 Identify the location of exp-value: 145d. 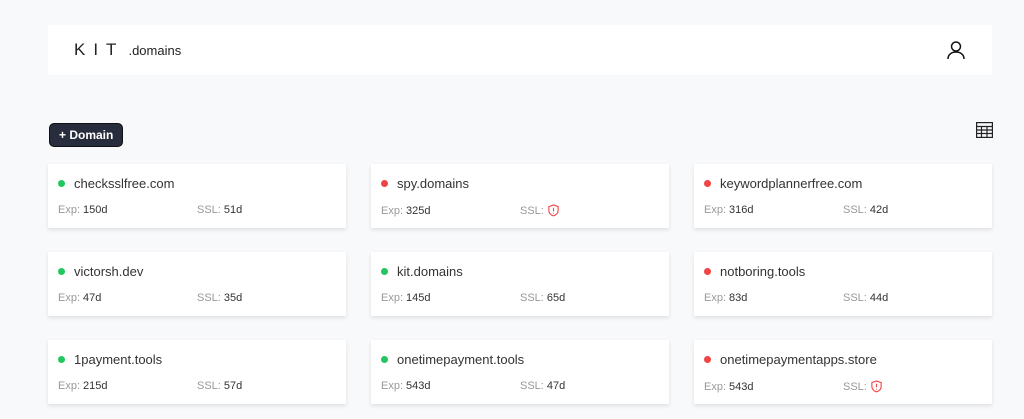
(418, 298).